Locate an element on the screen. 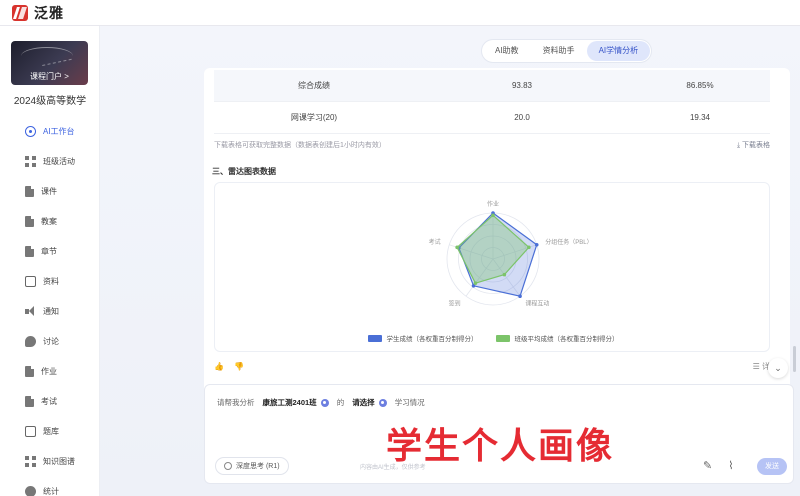 This screenshot has width=800, height=496. brush-icon: ✎ is located at coordinates (707, 465).